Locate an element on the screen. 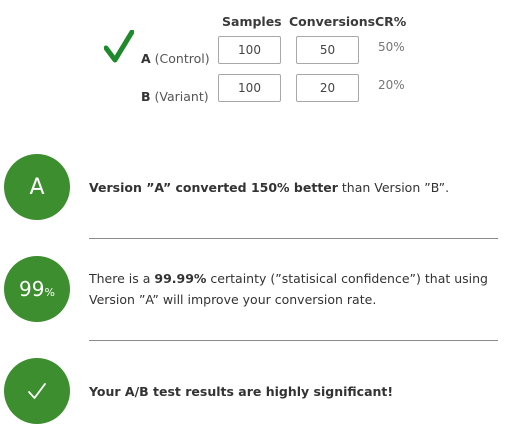 This screenshot has height=424, width=512. winner-badge: A is located at coordinates (37, 187).